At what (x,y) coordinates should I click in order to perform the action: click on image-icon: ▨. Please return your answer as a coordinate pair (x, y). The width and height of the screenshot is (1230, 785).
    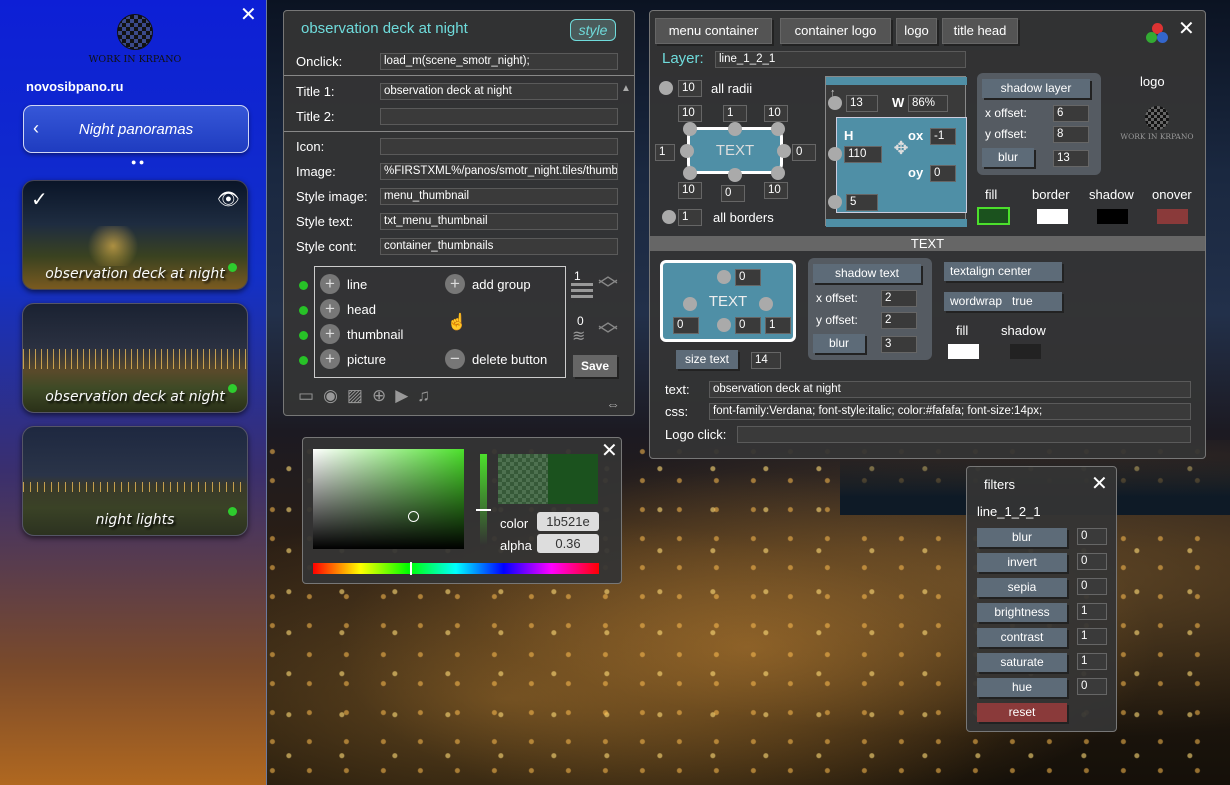
    Looking at the image, I should click on (359, 395).